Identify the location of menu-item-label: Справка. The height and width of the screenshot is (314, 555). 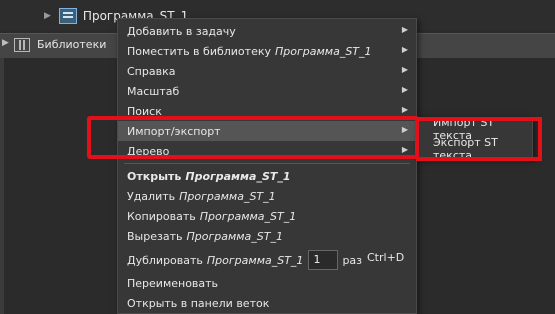
(151, 71).